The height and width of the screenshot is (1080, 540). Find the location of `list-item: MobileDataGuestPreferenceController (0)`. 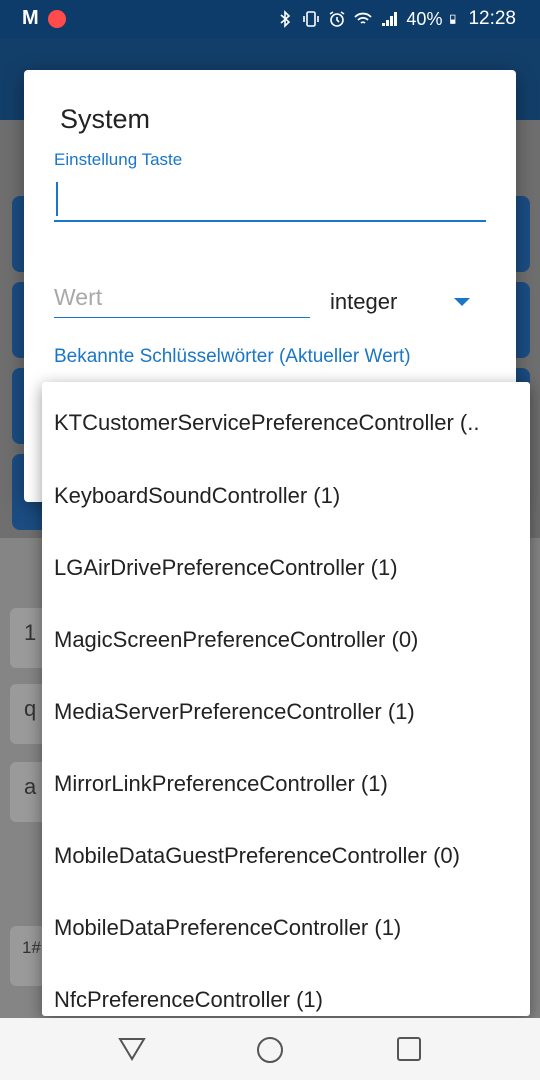

list-item: MobileDataGuestPreferenceController (0) is located at coordinates (286, 856).